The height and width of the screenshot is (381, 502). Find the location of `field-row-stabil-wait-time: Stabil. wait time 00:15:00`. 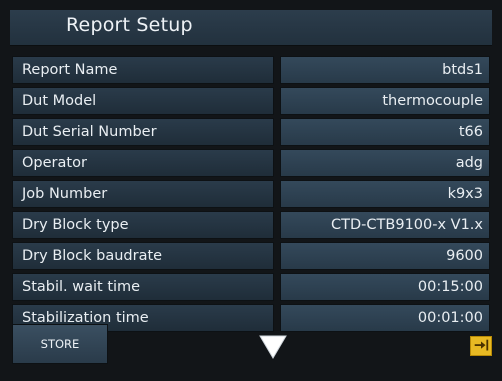

field-row-stabil-wait-time: Stabil. wait time 00:15:00 is located at coordinates (251, 287).